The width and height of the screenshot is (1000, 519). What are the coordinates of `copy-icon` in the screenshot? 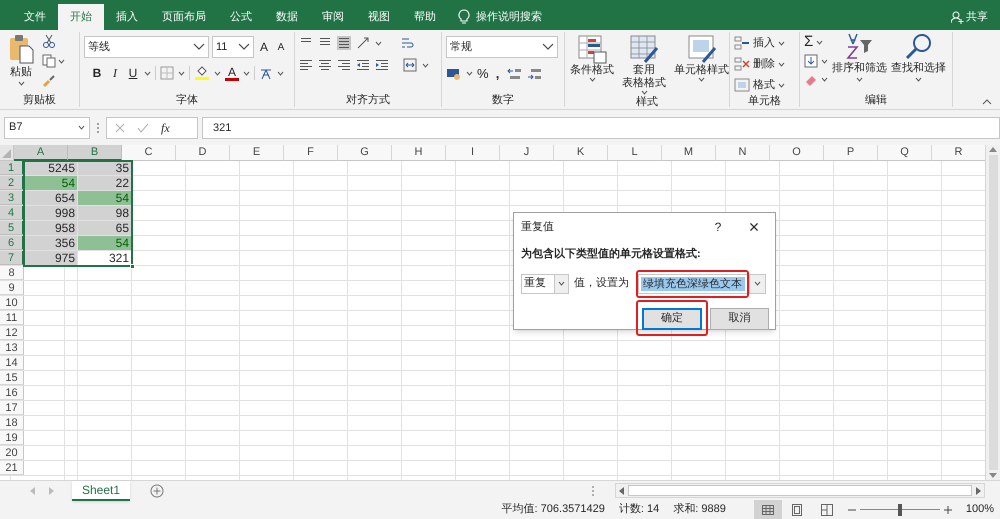 It's located at (49, 61).